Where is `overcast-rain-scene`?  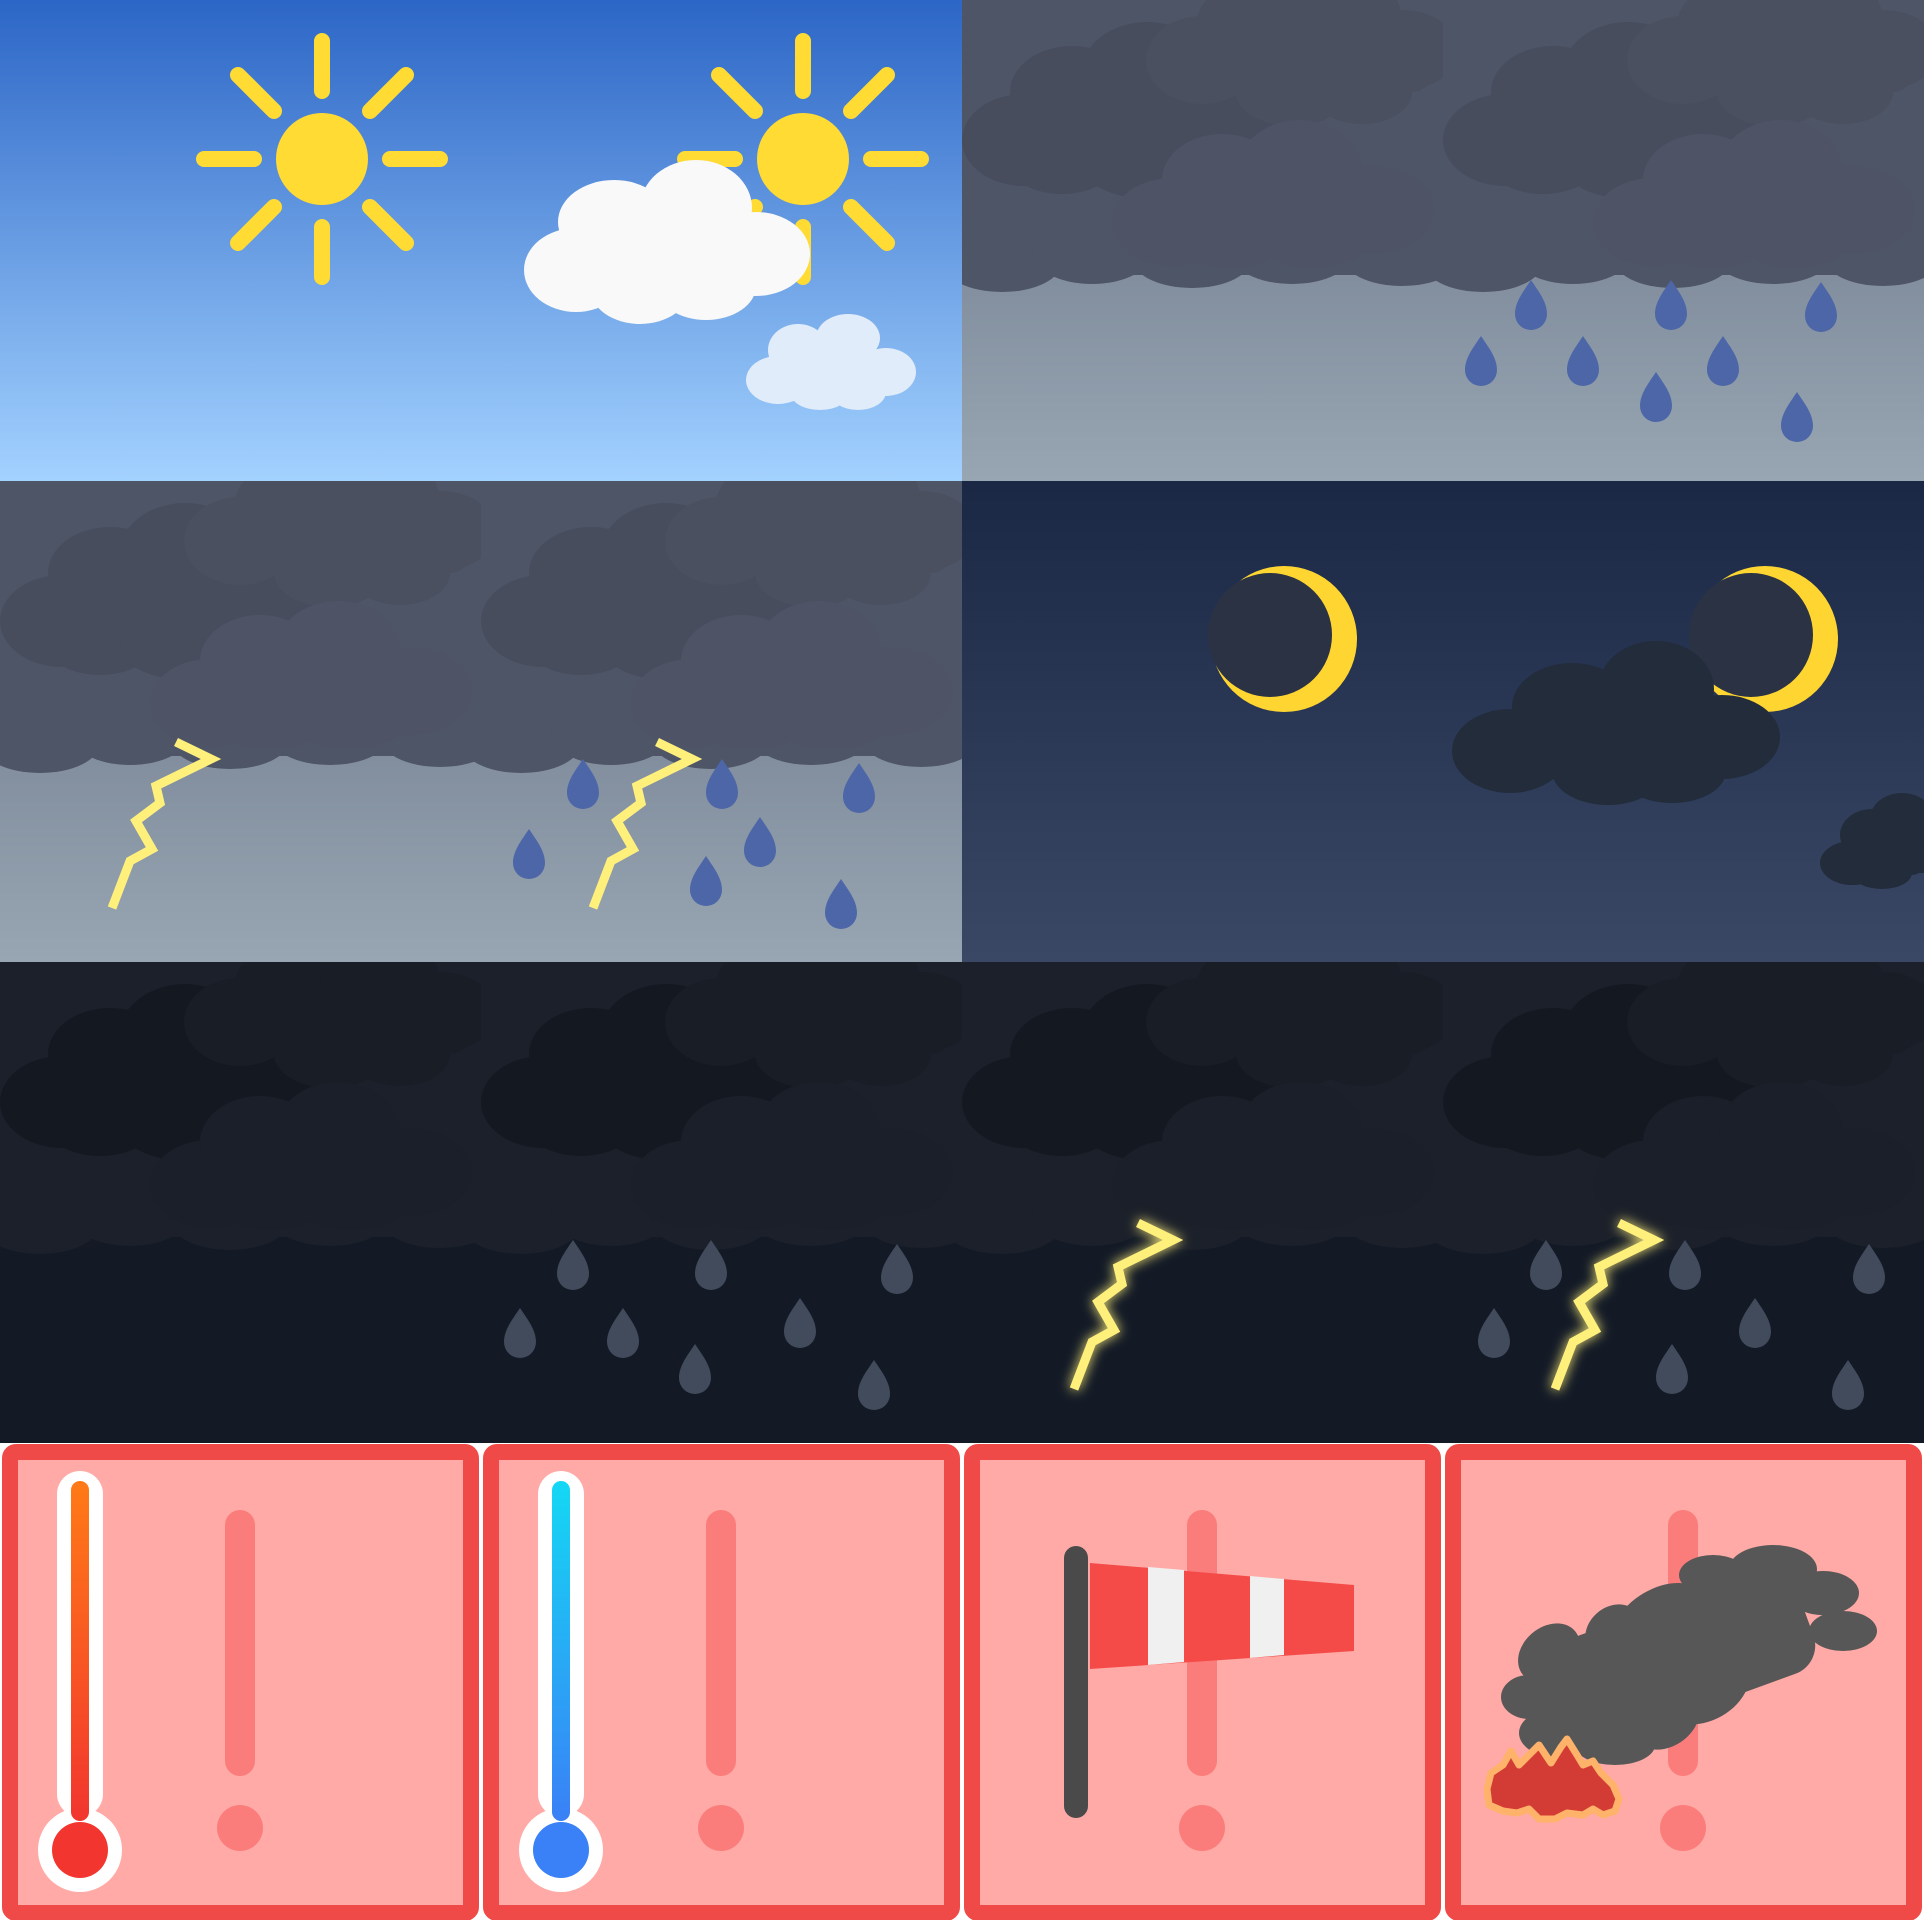 overcast-rain-scene is located at coordinates (1443, 240).